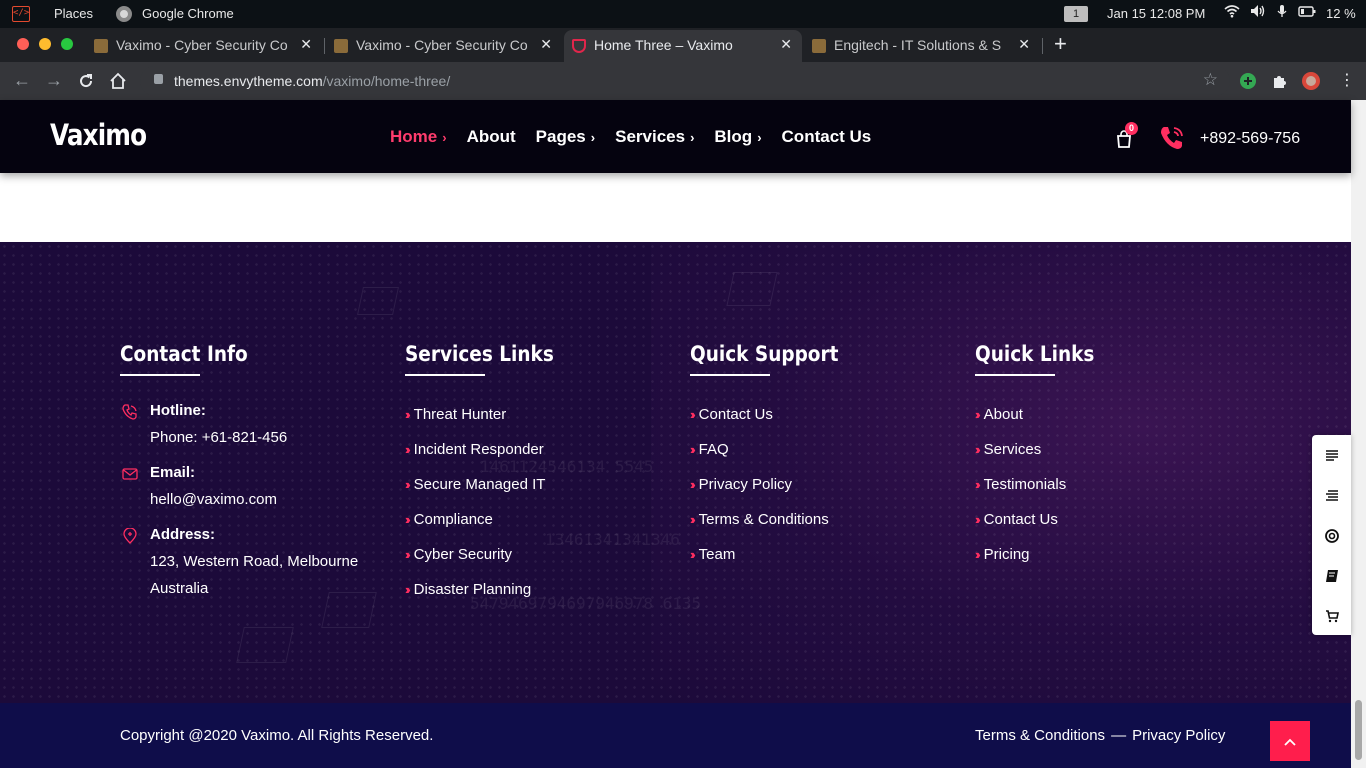 The height and width of the screenshot is (768, 1366). What do you see at coordinates (188, 13) in the screenshot?
I see `active-app-label: Google Chrome` at bounding box center [188, 13].